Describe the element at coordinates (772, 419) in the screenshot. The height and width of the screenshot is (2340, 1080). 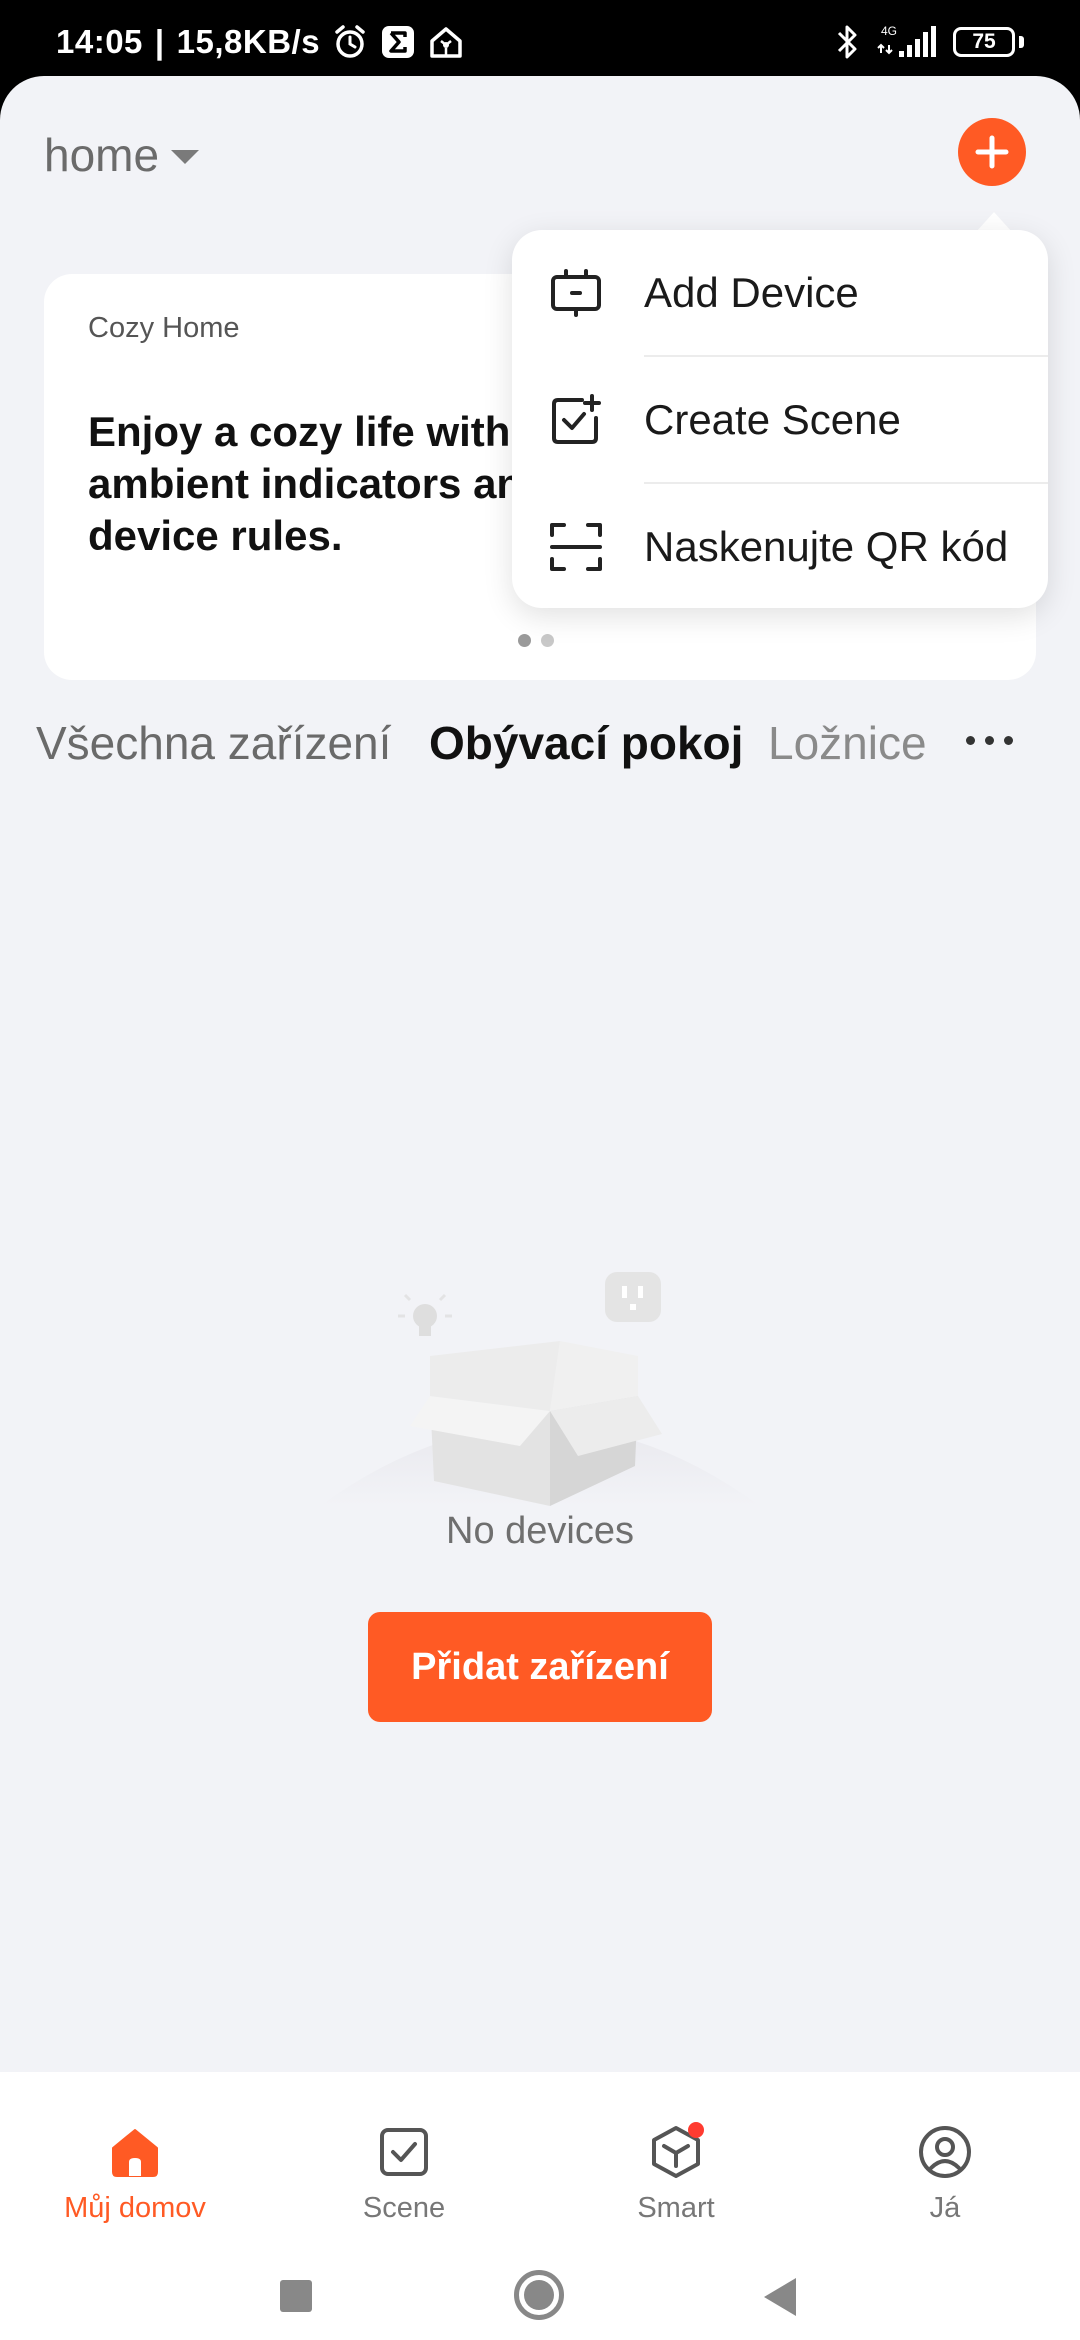
I see `menu-item-label: Create Scene` at that location.